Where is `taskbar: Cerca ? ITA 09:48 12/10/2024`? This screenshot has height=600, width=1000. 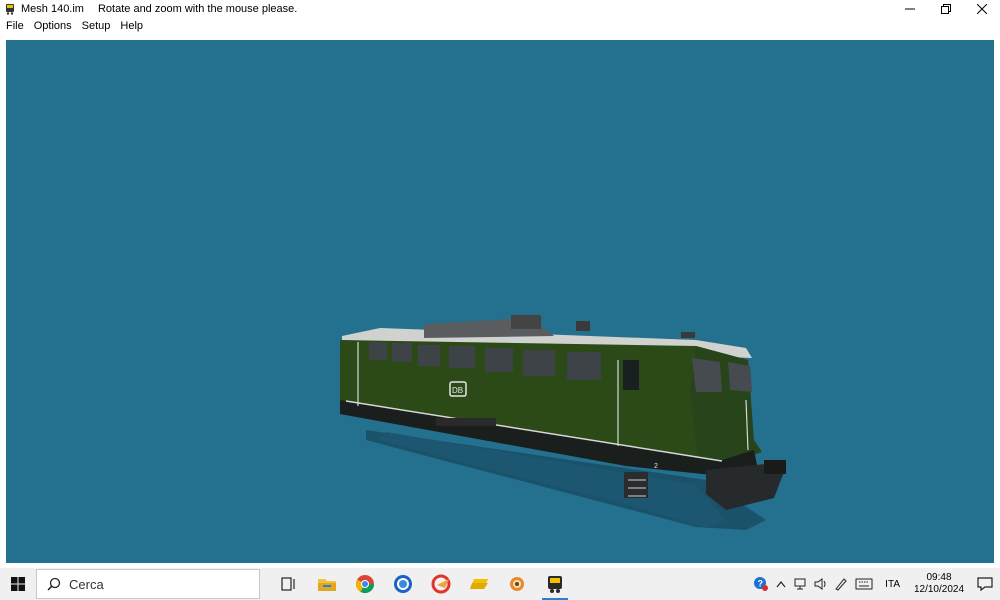 taskbar: Cerca ? ITA 09:48 12/10/2024 is located at coordinates (500, 584).